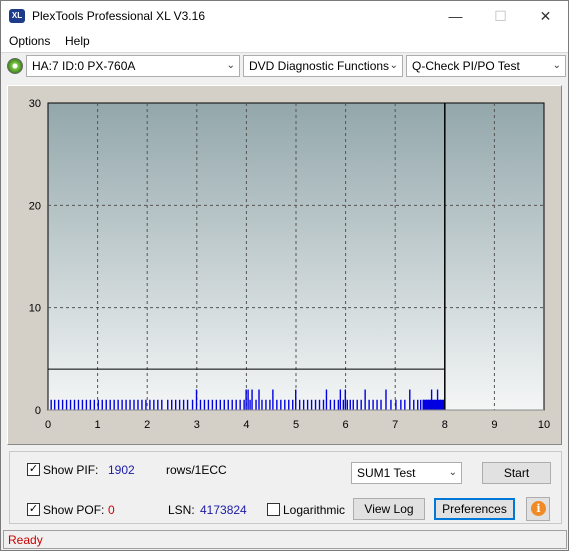 This screenshot has width=569, height=551. Describe the element at coordinates (48, 425) in the screenshot. I see `x-tick-label: 0` at that location.